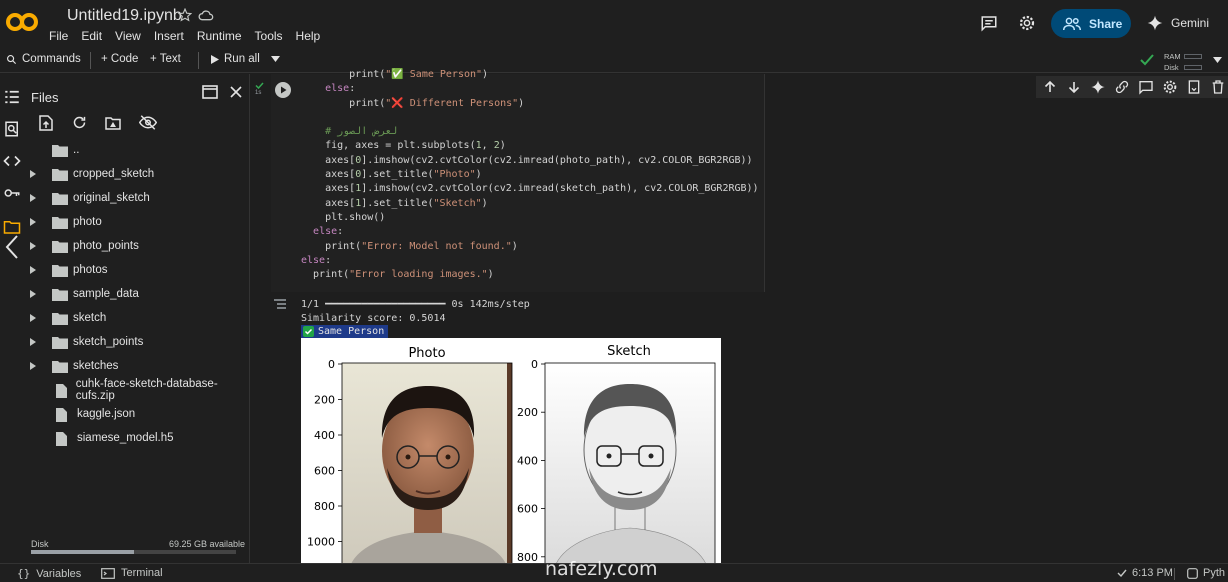 The width and height of the screenshot is (1228, 582). Describe the element at coordinates (91, 36) in the screenshot. I see `menu-edit: Edit` at that location.